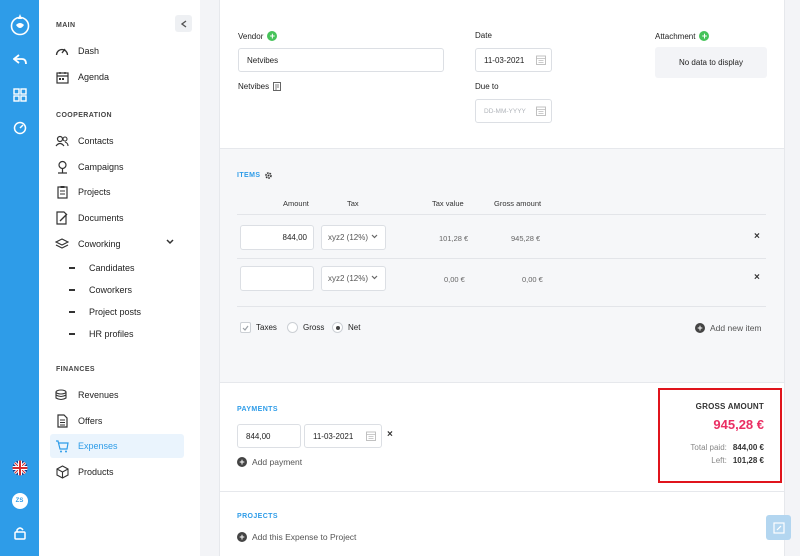 The image size is (800, 556). Describe the element at coordinates (277, 278) in the screenshot. I see `item-amount-input` at that location.